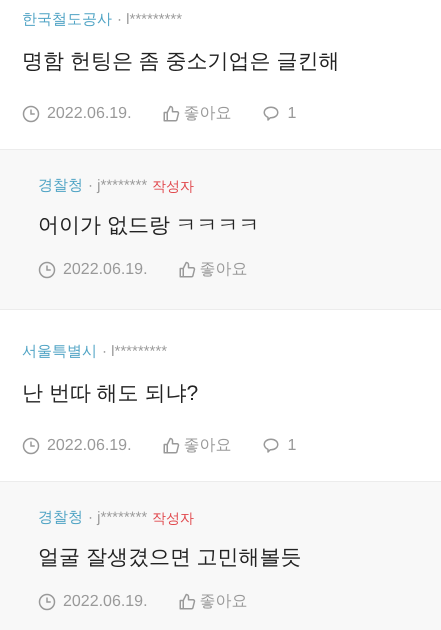  What do you see at coordinates (59, 352) in the screenshot?
I see `author-org: 서울특별시` at bounding box center [59, 352].